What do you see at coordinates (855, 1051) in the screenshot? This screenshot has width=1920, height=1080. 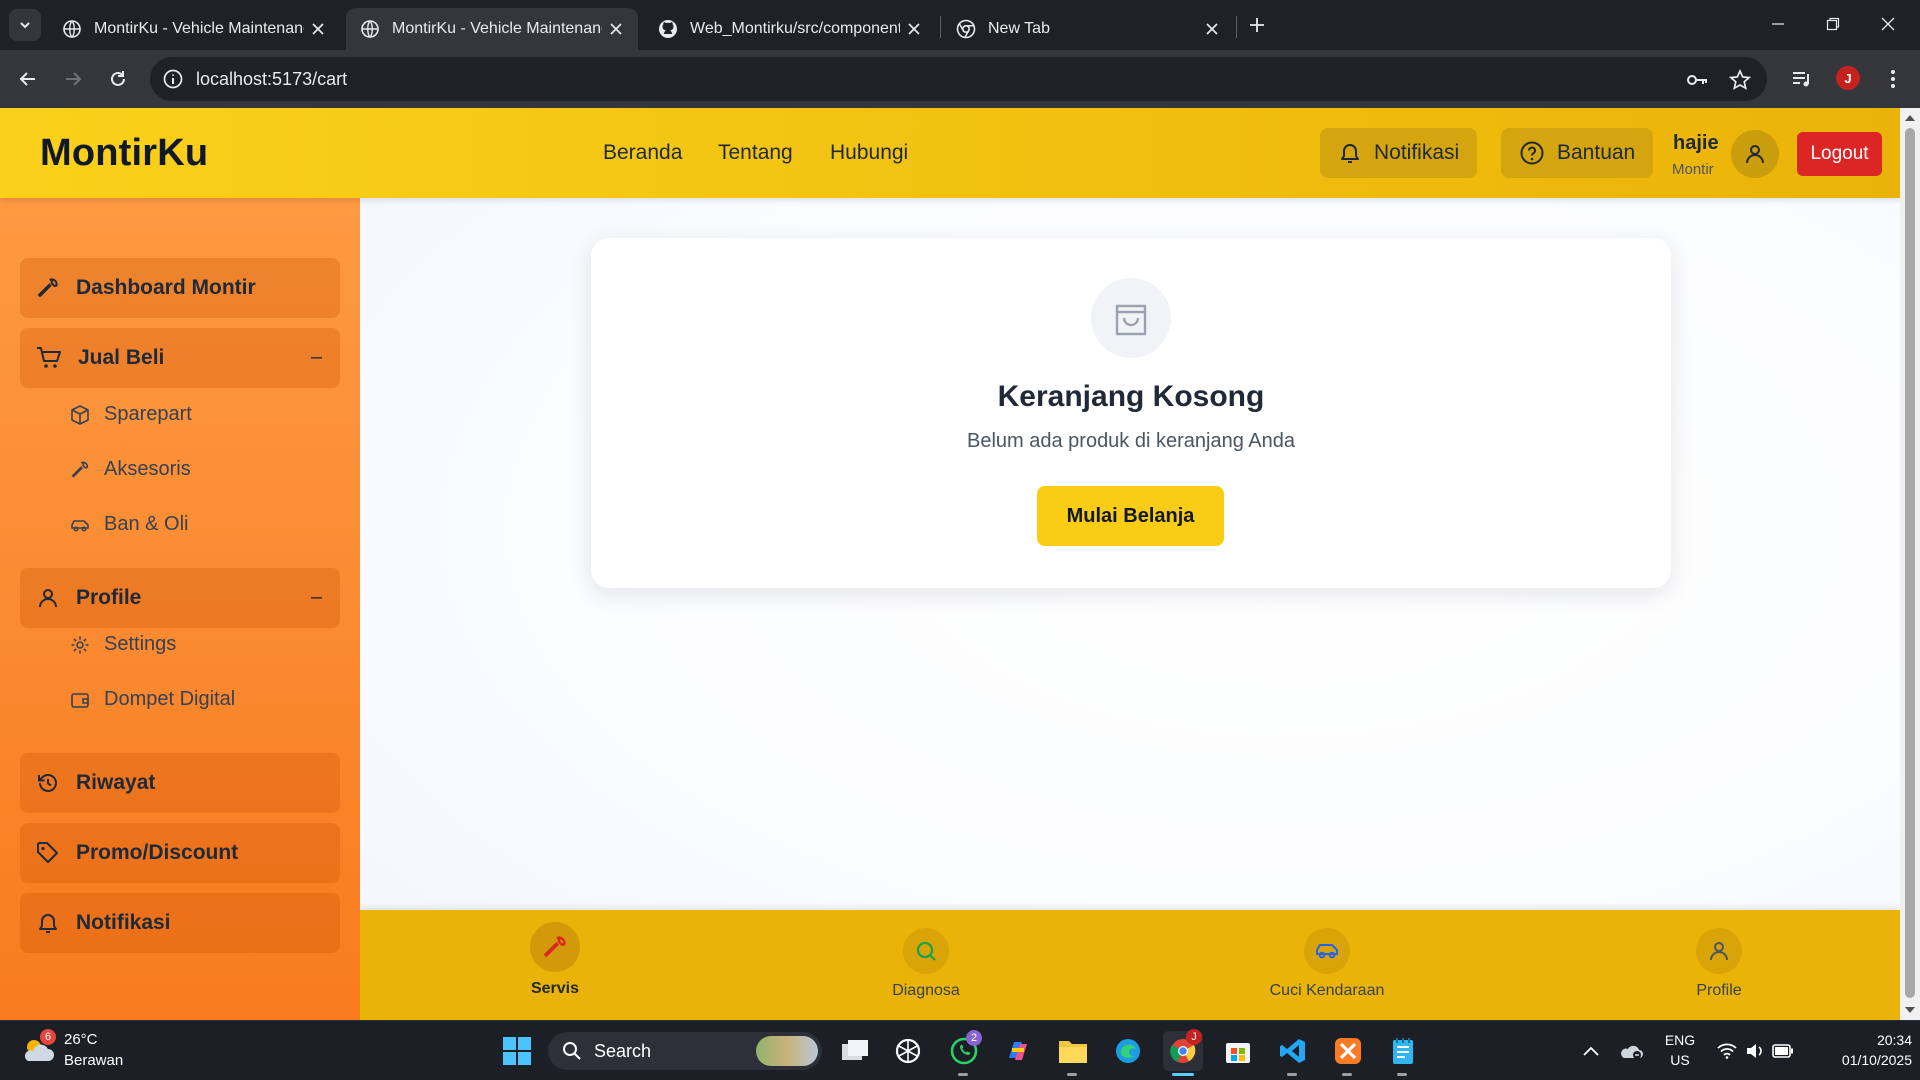 I see `task-view-icon` at bounding box center [855, 1051].